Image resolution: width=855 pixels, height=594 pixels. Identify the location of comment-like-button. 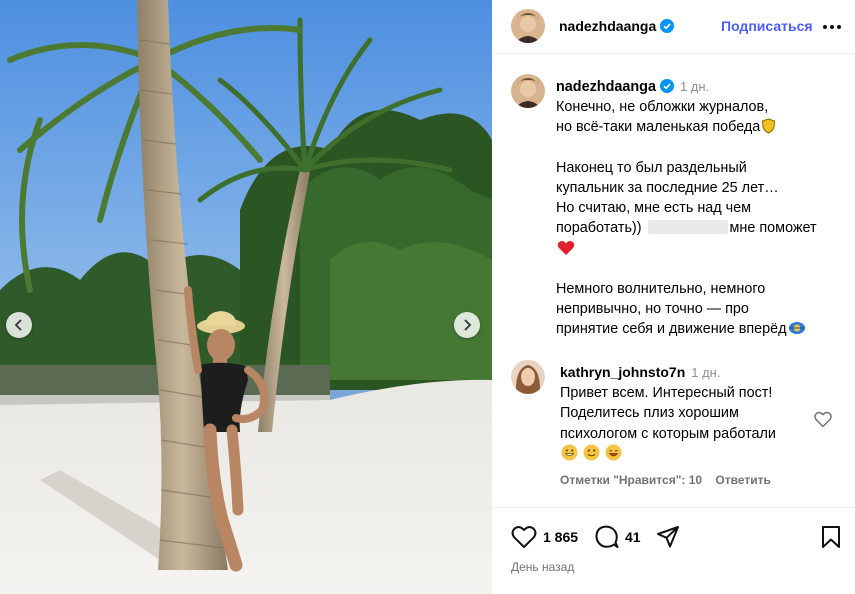
(823, 422).